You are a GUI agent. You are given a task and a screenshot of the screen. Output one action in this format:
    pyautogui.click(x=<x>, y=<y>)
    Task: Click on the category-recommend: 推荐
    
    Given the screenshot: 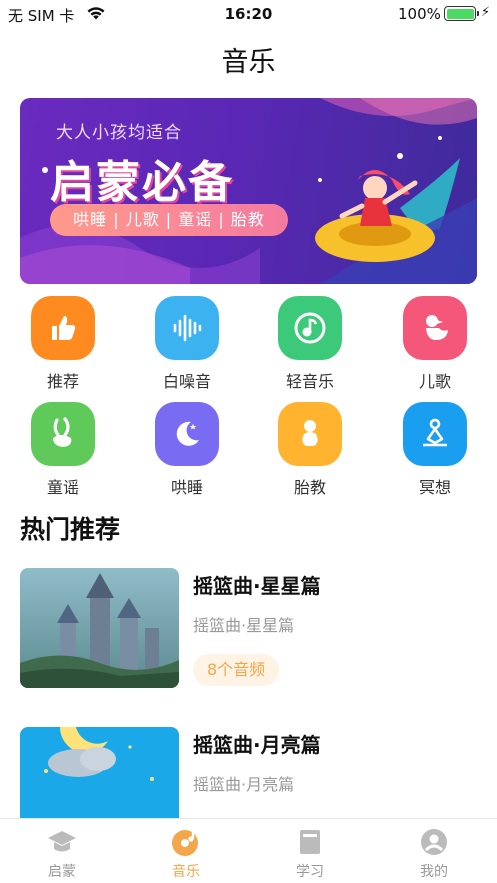 What is the action you would take?
    pyautogui.click(x=63, y=344)
    